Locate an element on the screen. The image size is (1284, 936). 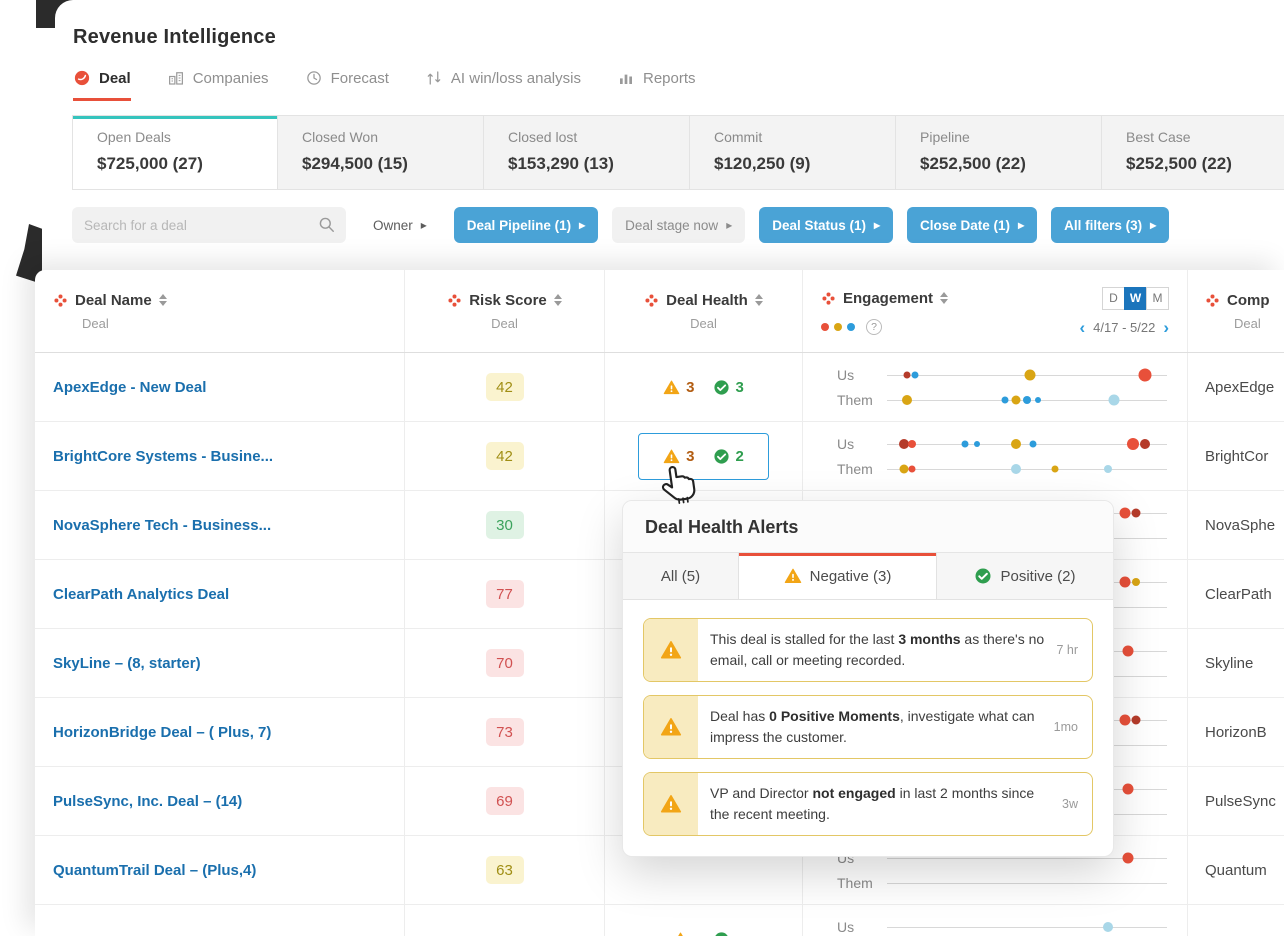
table-row: Us Them is located at coordinates (659, 920).